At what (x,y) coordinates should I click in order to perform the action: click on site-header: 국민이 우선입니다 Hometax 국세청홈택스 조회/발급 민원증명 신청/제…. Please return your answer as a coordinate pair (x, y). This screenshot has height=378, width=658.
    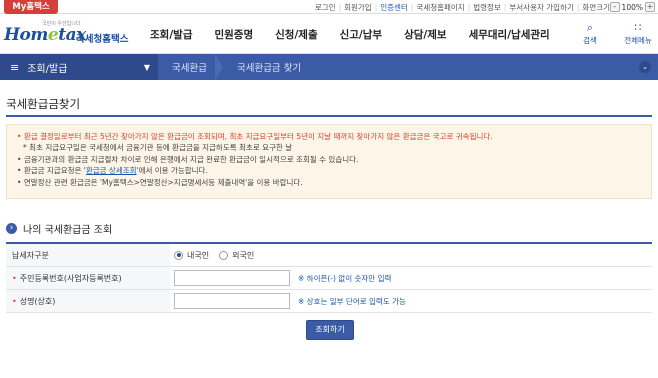
    Looking at the image, I should click on (329, 34).